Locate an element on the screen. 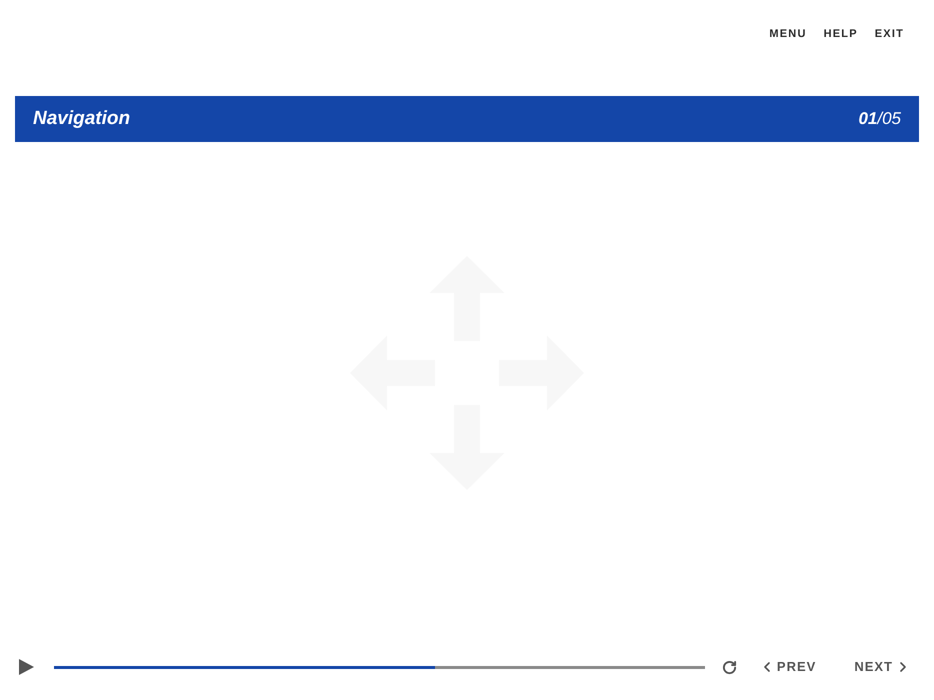  nav-link: MENU is located at coordinates (788, 34).